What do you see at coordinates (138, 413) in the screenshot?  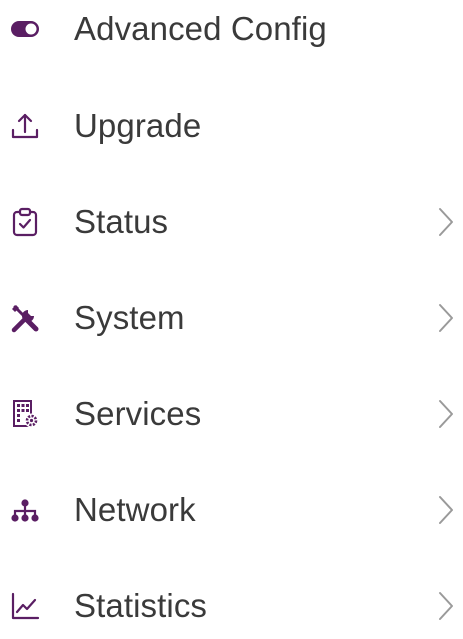 I see `menu-item-label: Services` at bounding box center [138, 413].